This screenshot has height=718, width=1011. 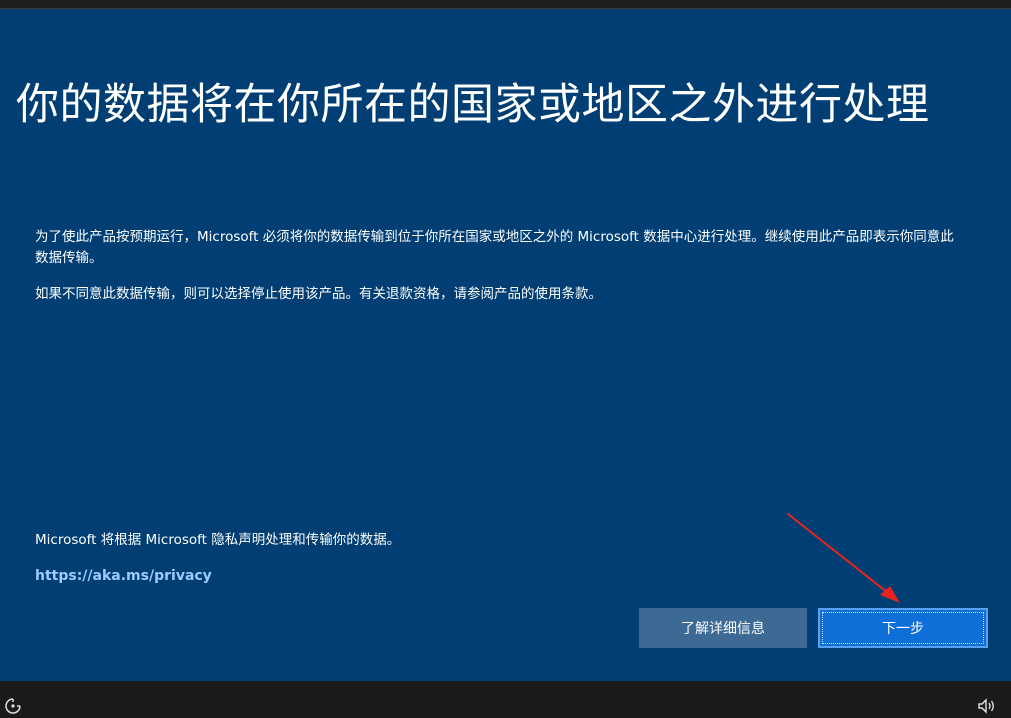 What do you see at coordinates (903, 628) in the screenshot?
I see `next-button: 下一步` at bounding box center [903, 628].